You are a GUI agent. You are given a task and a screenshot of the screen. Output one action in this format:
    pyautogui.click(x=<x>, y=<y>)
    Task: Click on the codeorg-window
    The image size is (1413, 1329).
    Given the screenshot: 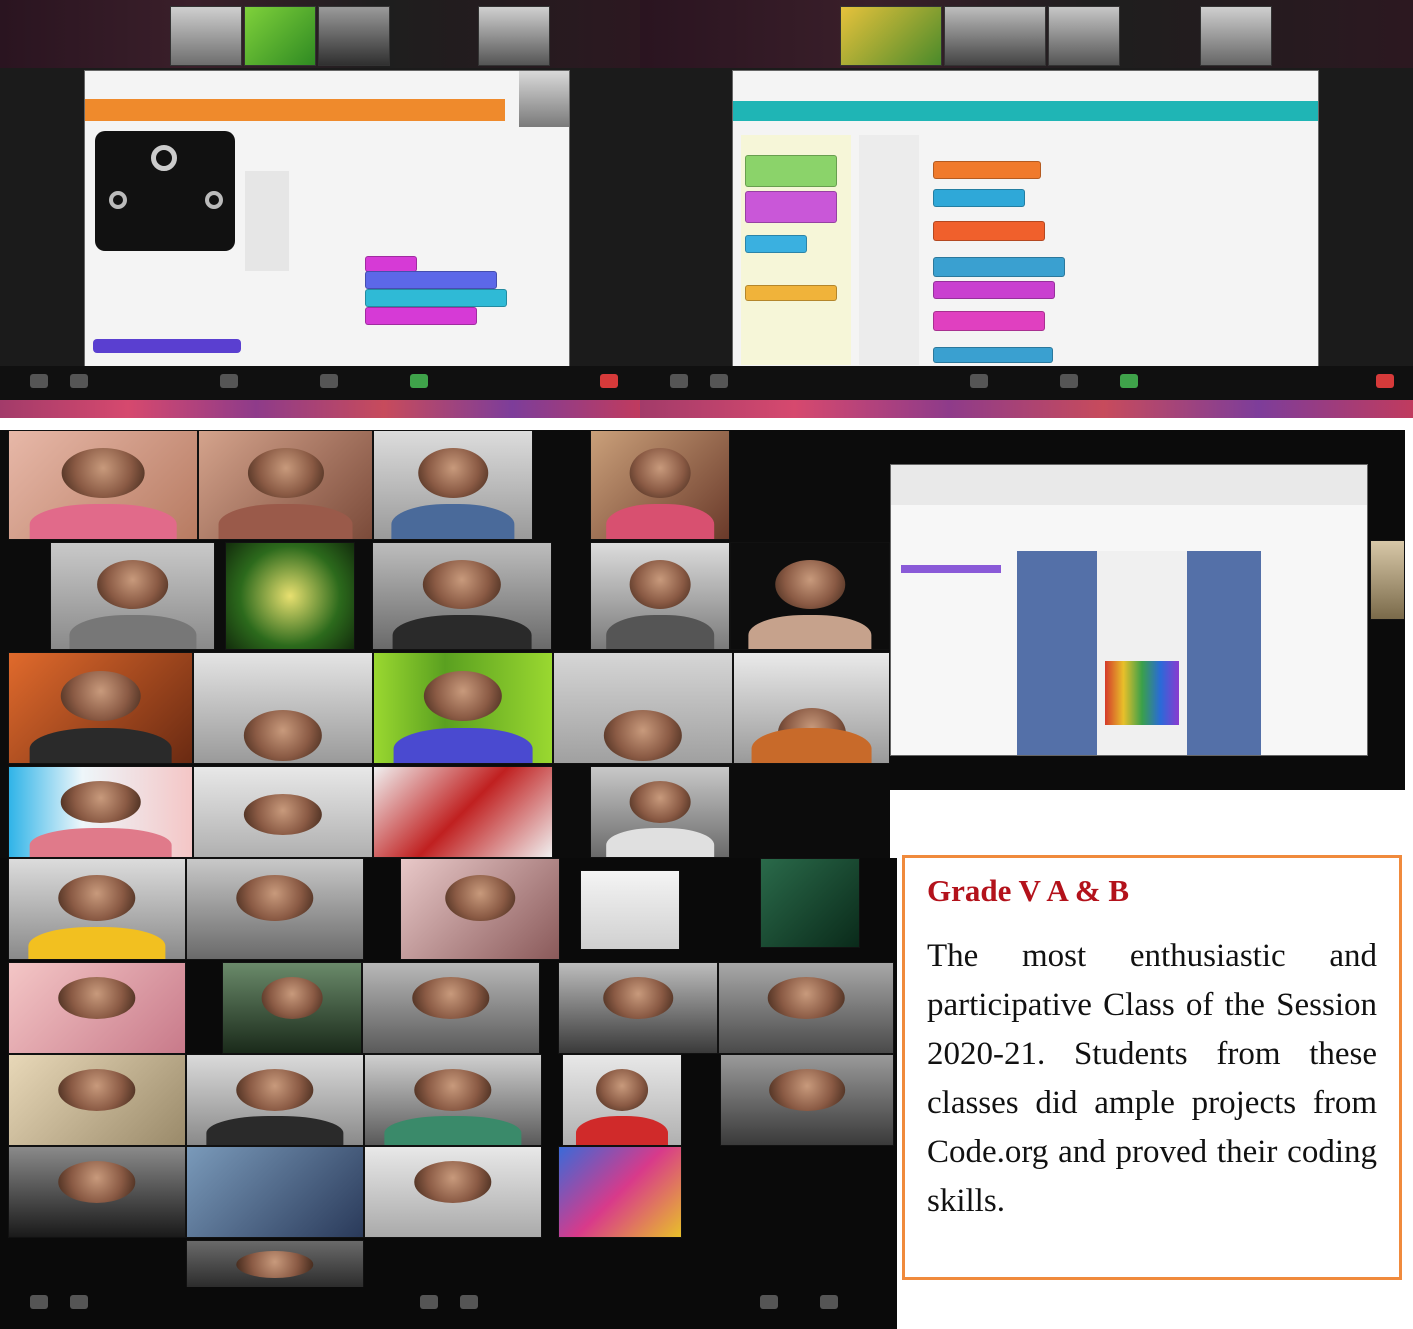 What is the action you would take?
    pyautogui.click(x=1025, y=226)
    